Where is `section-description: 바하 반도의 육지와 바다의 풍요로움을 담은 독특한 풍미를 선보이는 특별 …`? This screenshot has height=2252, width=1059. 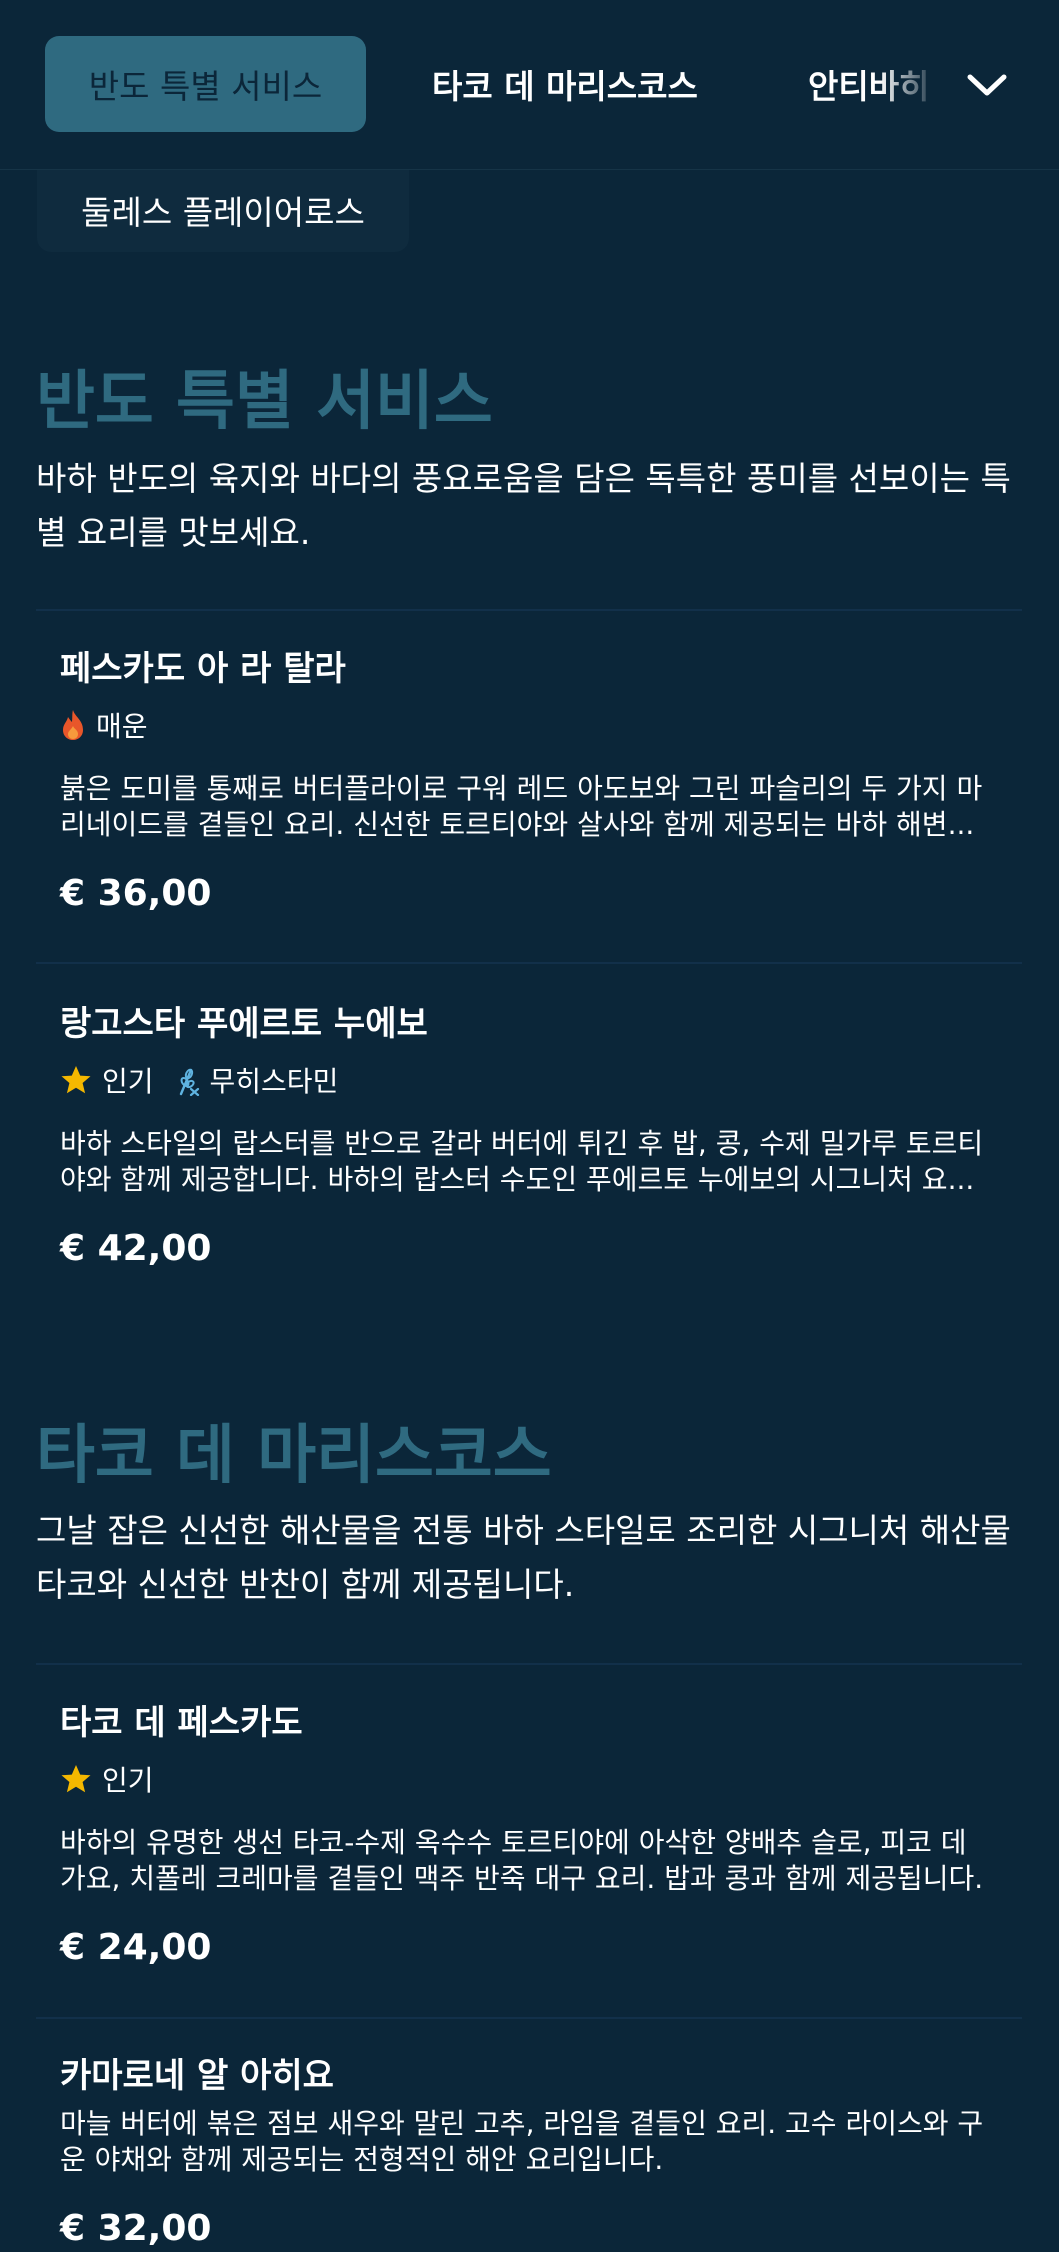 section-description: 바하 반도의 육지와 바다의 풍요로움을 담은 독특한 풍미를 선보이는 특별 … is located at coordinates (523, 505).